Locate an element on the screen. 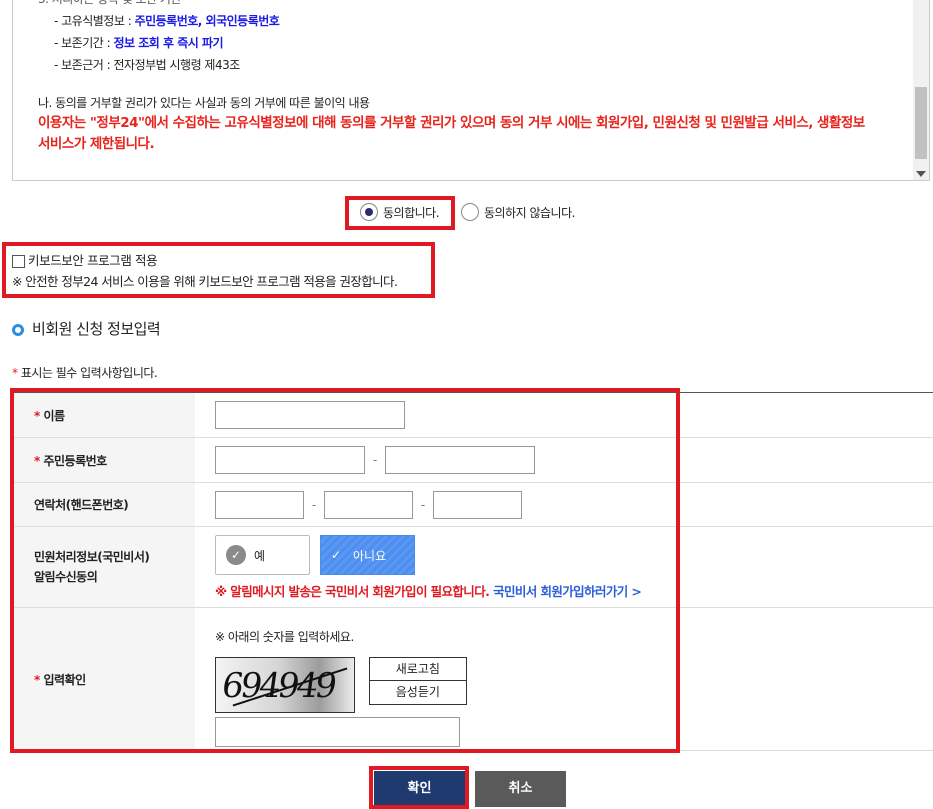  required-note: * 표시는 필수 입력사항입니다. is located at coordinates (85, 373).